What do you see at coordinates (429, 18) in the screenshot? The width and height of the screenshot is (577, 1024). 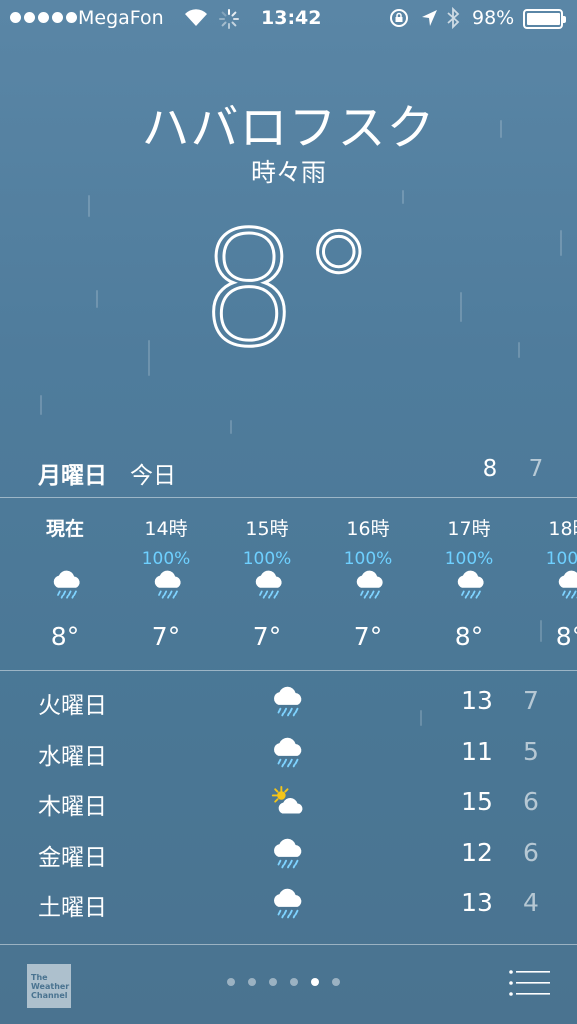 I see `location-arrow-icon` at bounding box center [429, 18].